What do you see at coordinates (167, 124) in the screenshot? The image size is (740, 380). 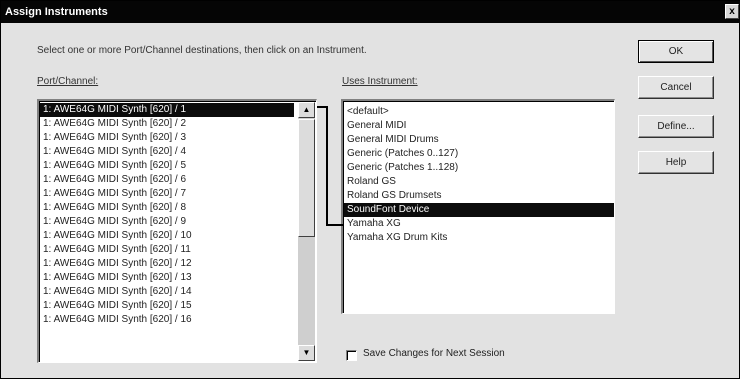 I see `port-channel-item: 1: AWE64G MIDI Synth [620] / 2` at bounding box center [167, 124].